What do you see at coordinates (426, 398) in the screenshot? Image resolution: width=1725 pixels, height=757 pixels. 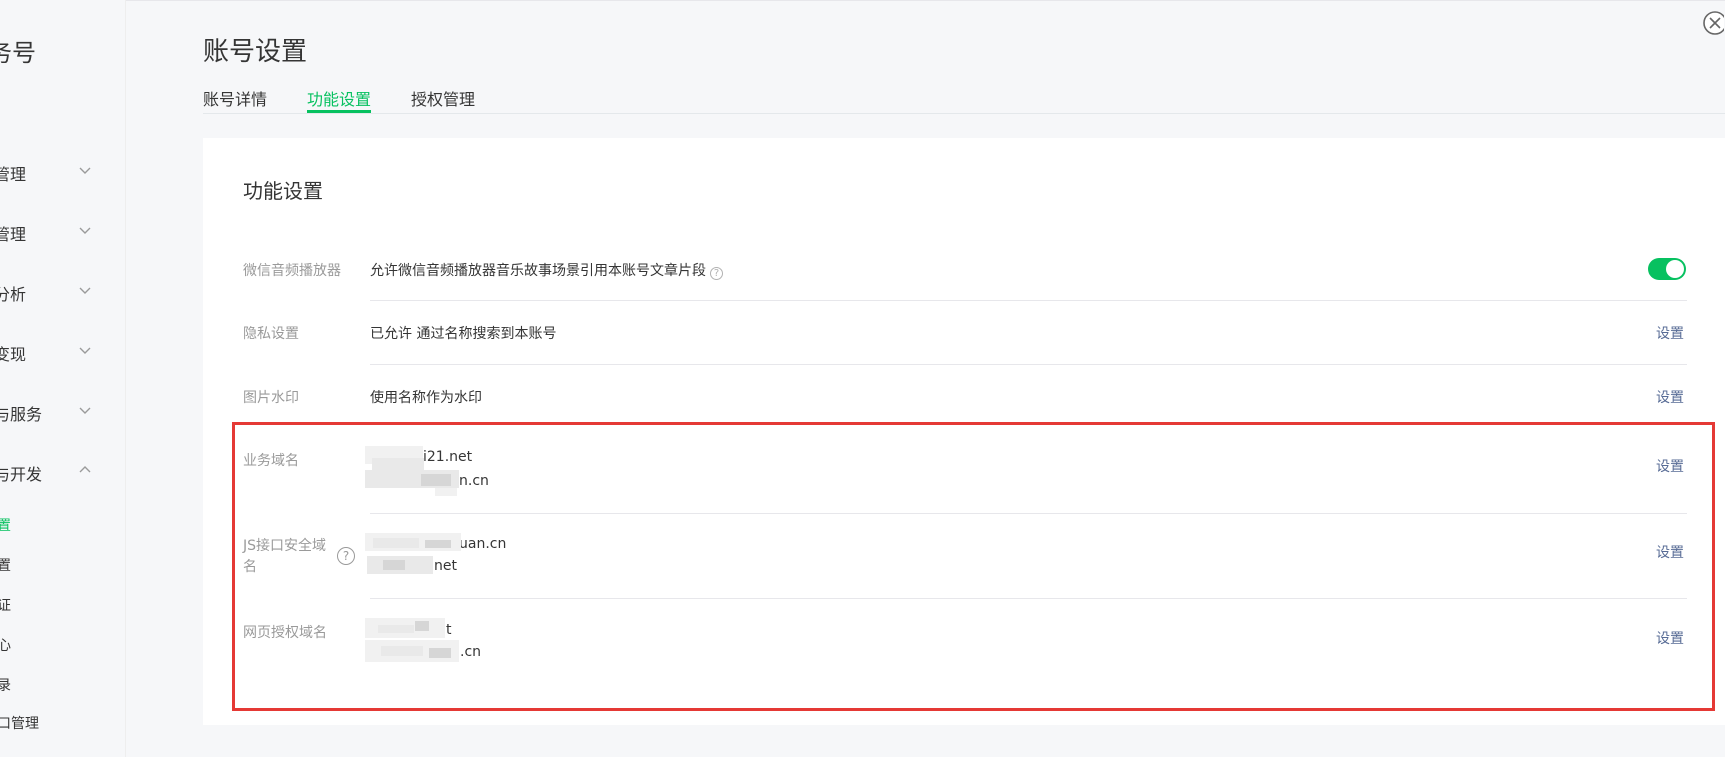 I see `watermark-value: 使用名称作为水印` at bounding box center [426, 398].